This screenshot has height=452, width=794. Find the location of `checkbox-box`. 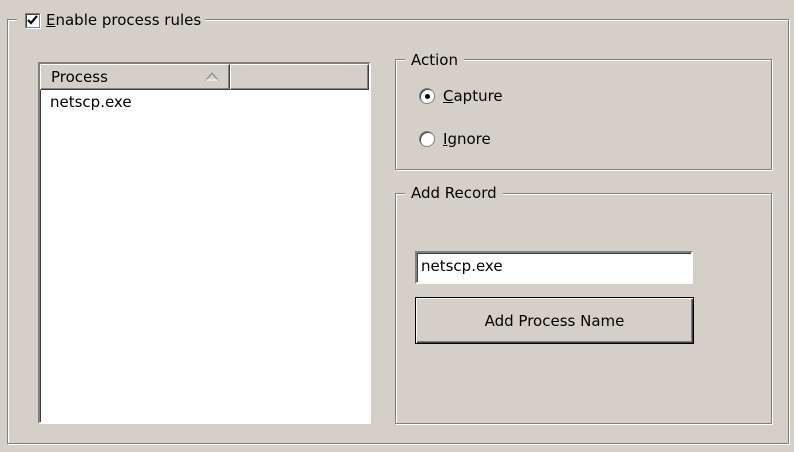

checkbox-box is located at coordinates (32, 20).